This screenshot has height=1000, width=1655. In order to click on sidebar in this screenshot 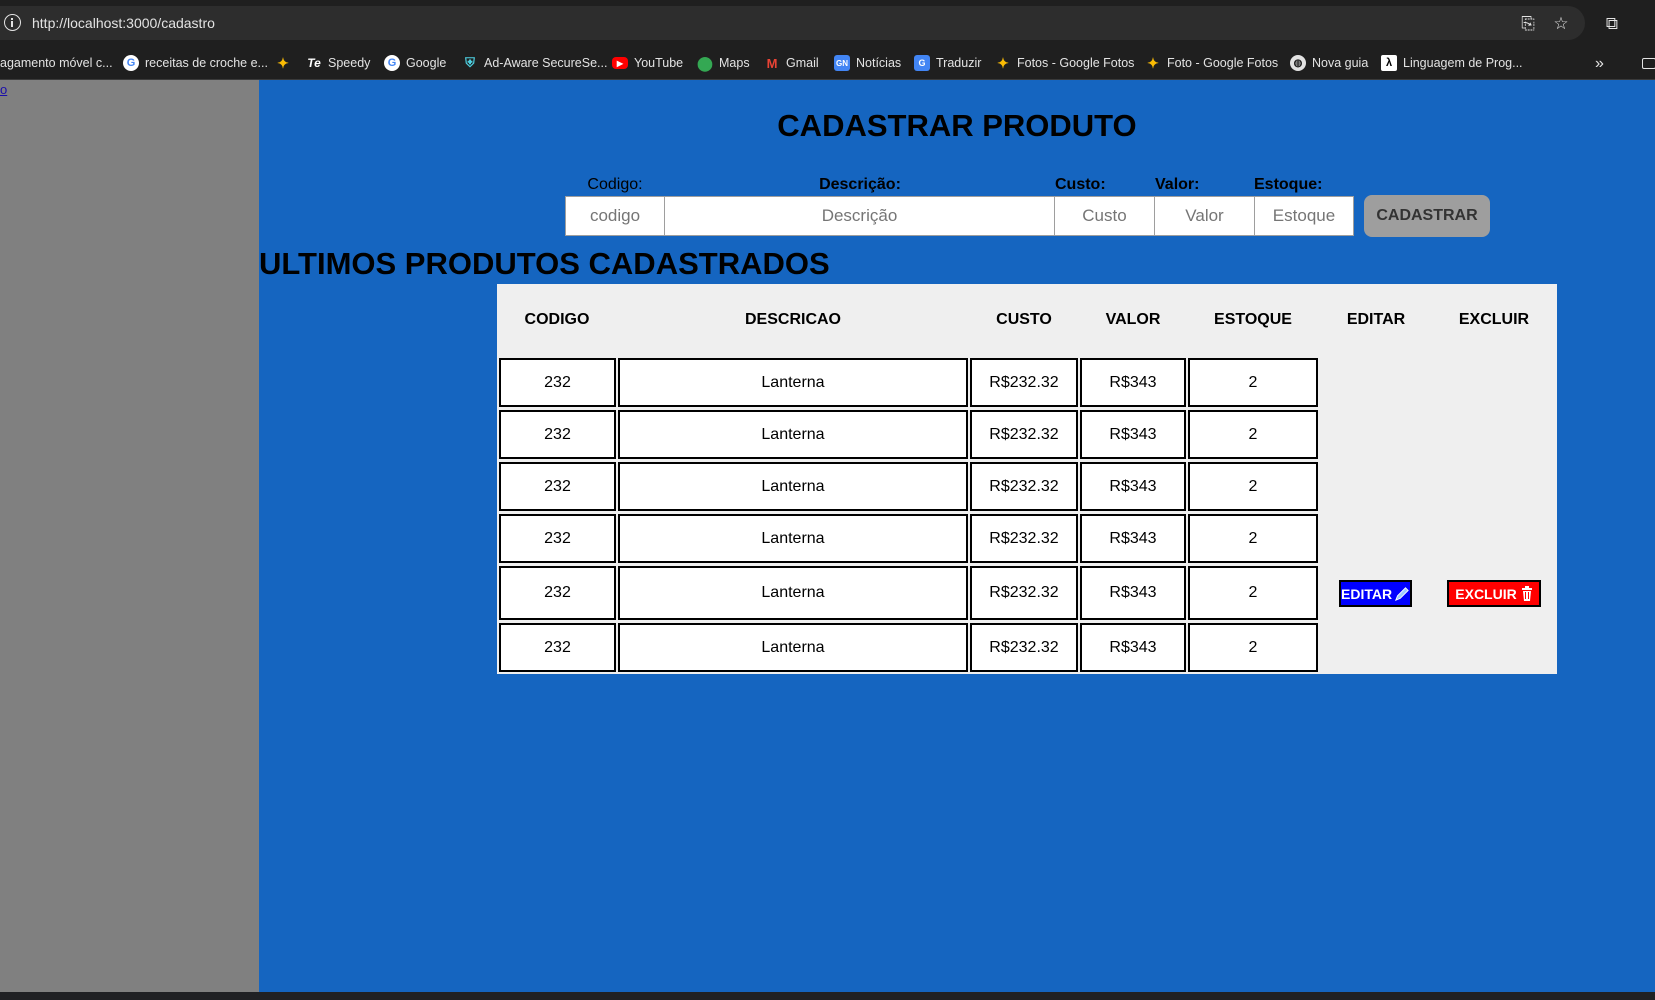, I will do `click(129, 536)`.